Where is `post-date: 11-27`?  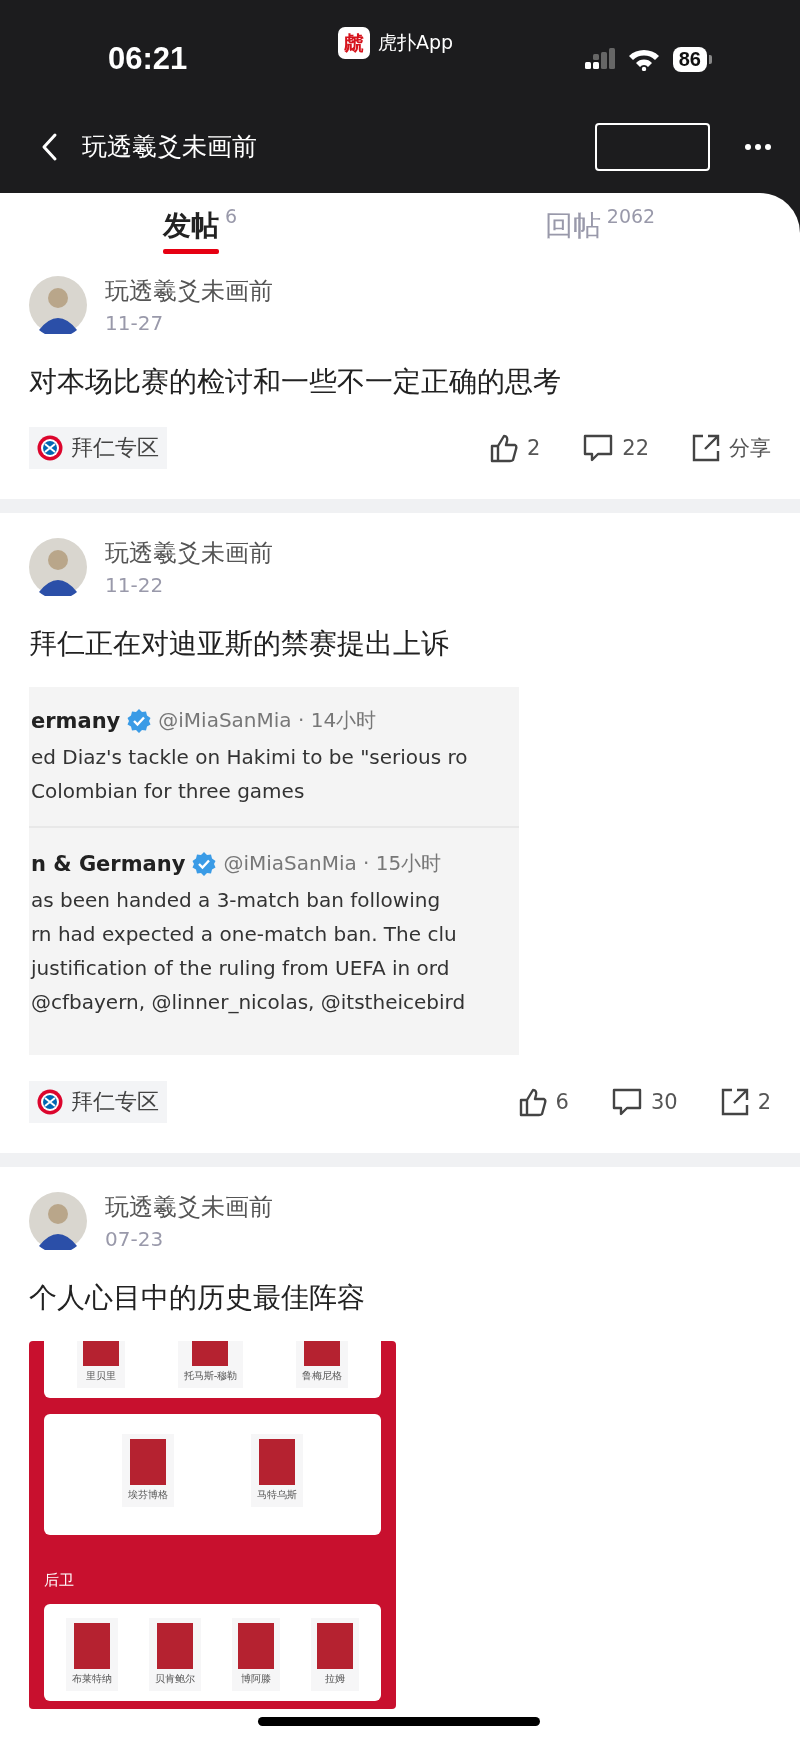
post-date: 11-27 is located at coordinates (135, 323).